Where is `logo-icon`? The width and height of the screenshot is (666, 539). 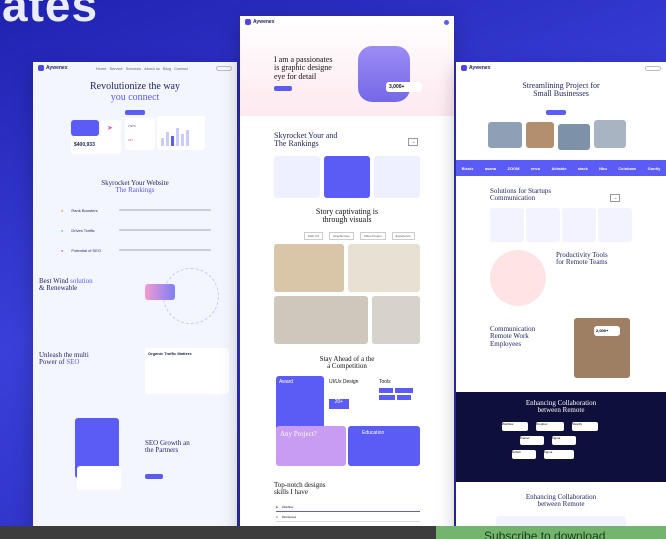
logo-icon is located at coordinates (464, 68).